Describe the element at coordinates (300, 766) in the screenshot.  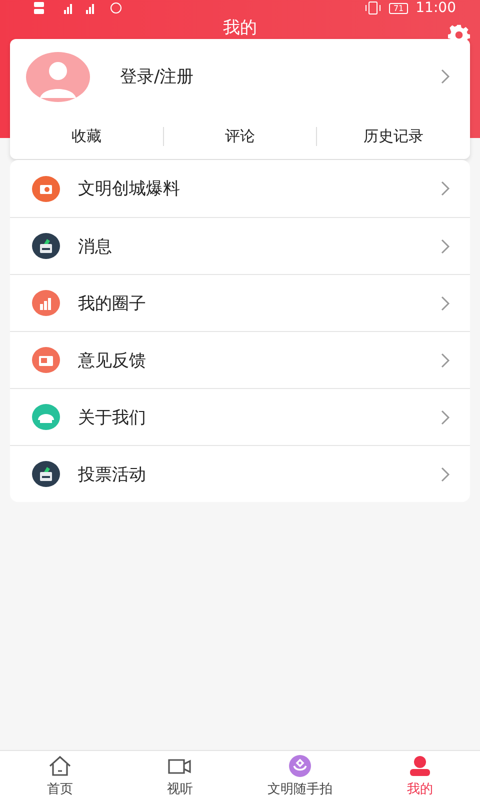
I see `hands-icon` at that location.